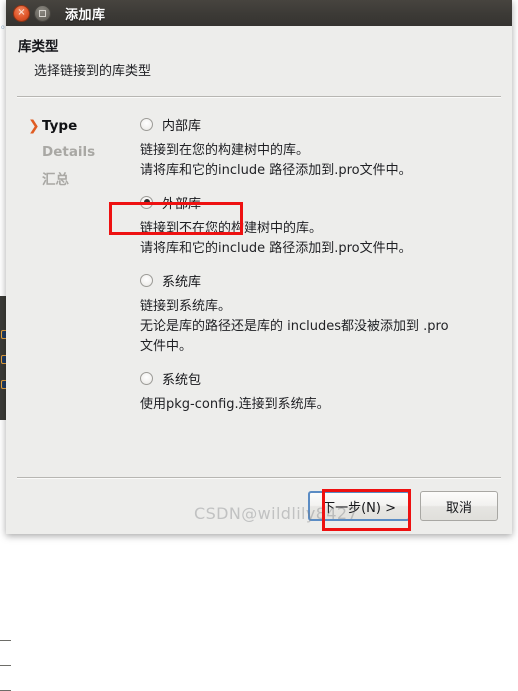 The image size is (518, 691). Describe the element at coordinates (259, 13) in the screenshot. I see `title-bar: × 添加库` at that location.